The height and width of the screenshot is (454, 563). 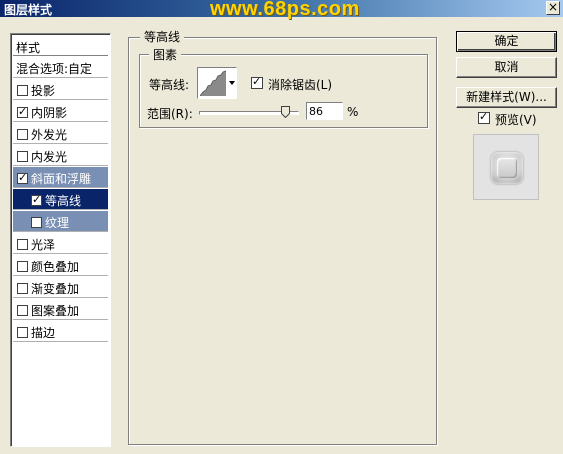 What do you see at coordinates (43, 245) in the screenshot?
I see `style-item-label: 光泽` at bounding box center [43, 245].